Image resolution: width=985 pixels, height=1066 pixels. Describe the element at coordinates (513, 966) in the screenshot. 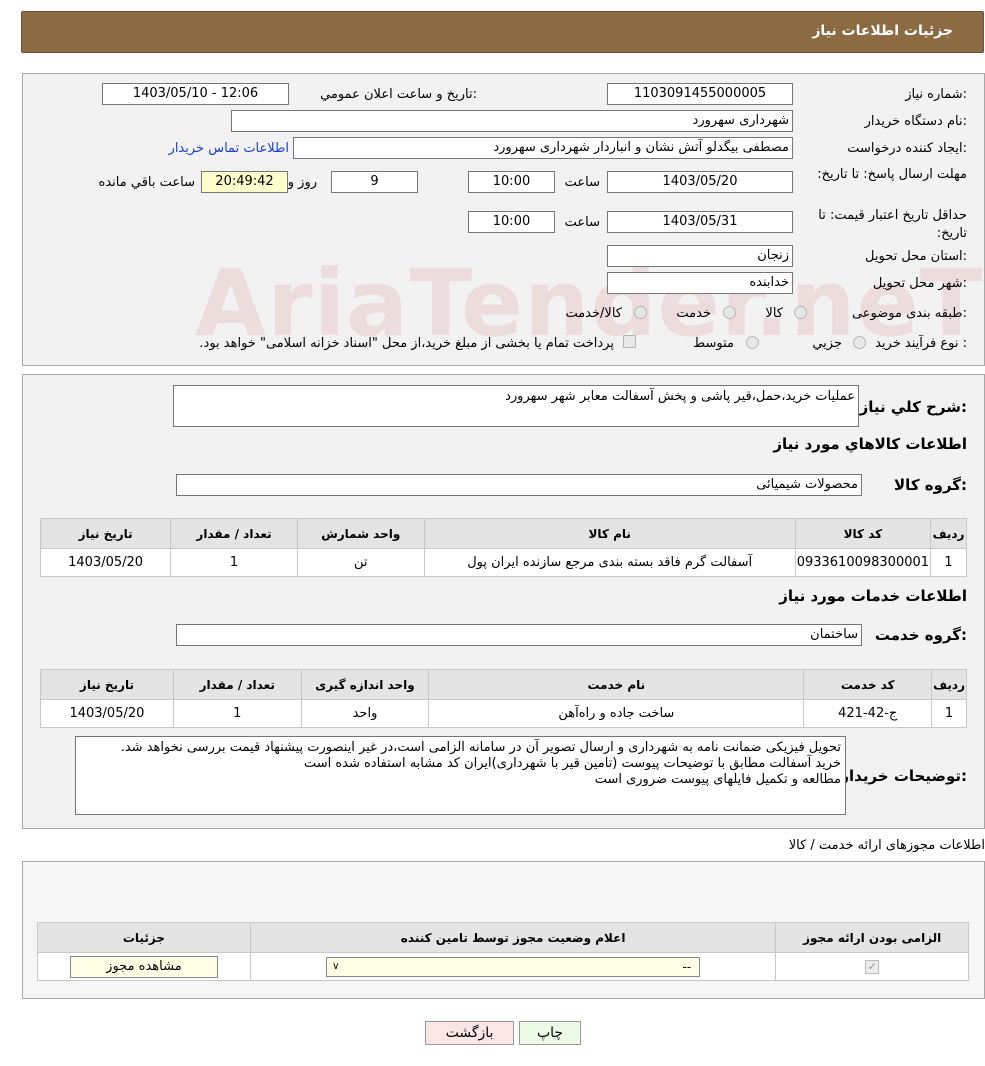

I see `permit-status-select: -- ∨` at that location.